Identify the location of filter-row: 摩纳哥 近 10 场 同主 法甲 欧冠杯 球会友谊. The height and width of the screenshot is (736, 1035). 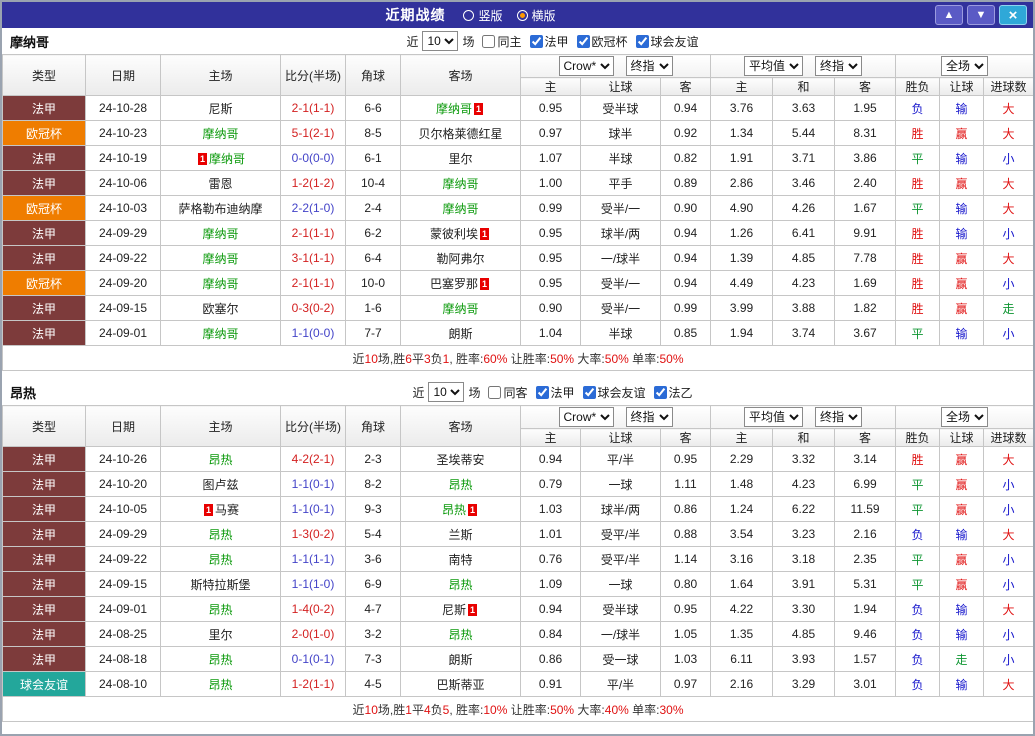
(517, 41).